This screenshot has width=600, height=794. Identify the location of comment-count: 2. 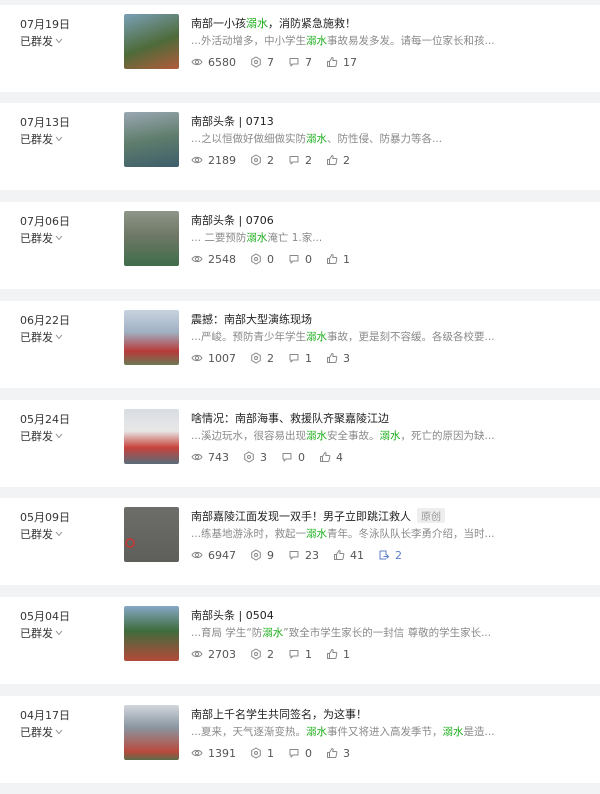
(300, 160).